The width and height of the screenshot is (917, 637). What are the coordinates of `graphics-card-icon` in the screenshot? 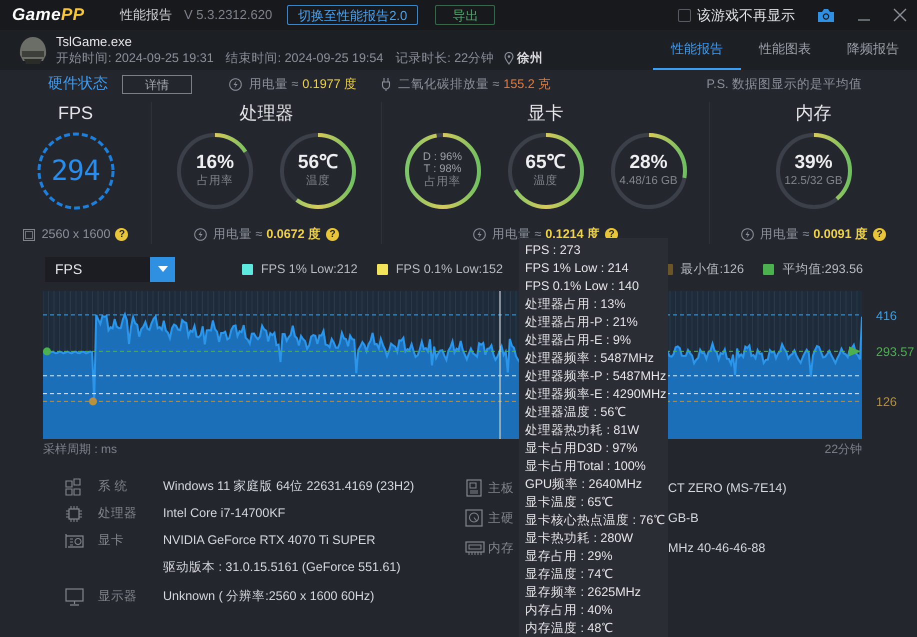 It's located at (75, 541).